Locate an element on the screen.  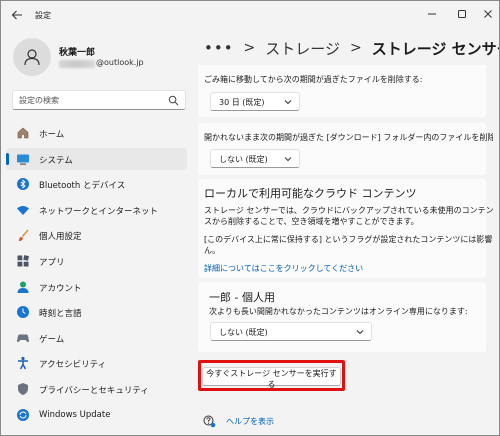
time-language-icon is located at coordinates (23, 312).